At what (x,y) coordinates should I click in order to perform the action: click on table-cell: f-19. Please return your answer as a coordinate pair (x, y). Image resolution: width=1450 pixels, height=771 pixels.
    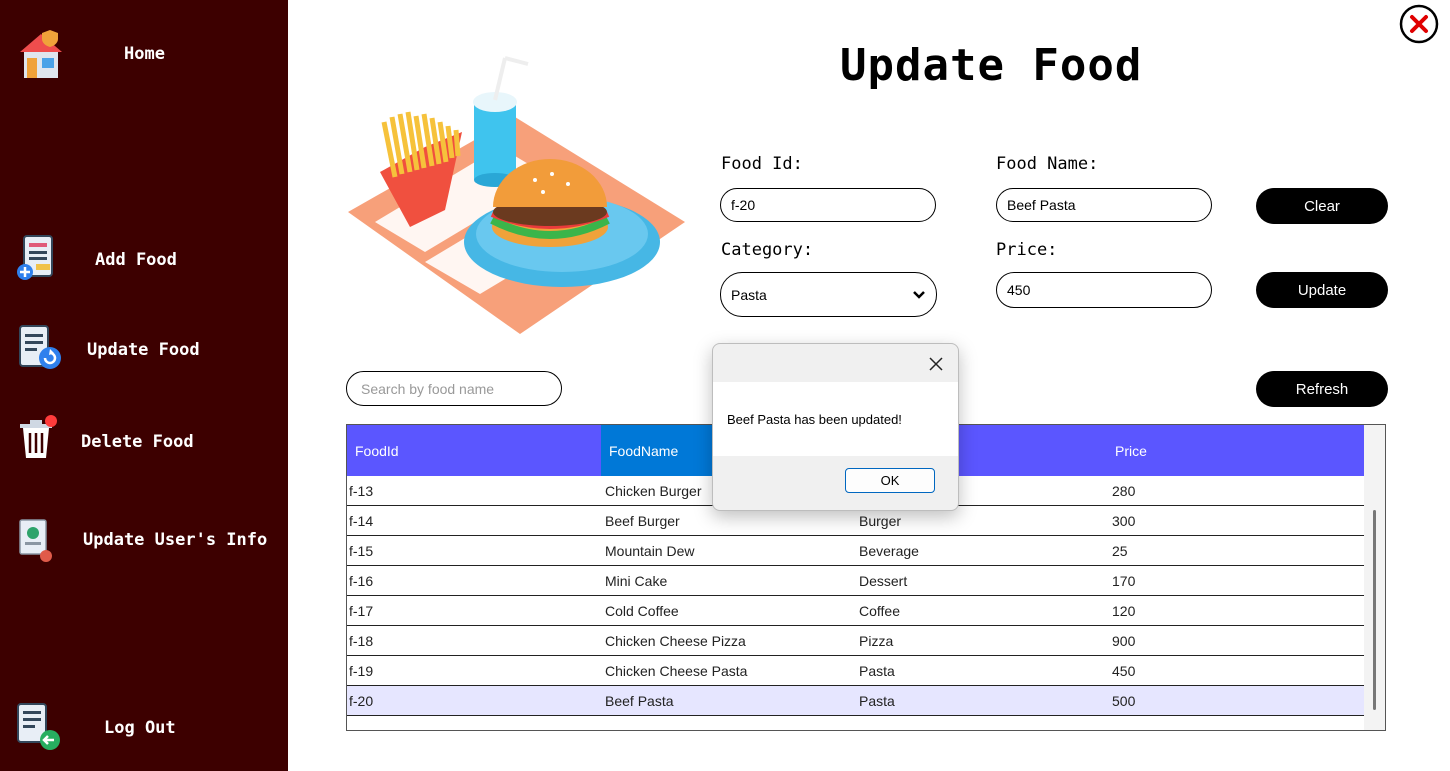
    Looking at the image, I should click on (361, 670).